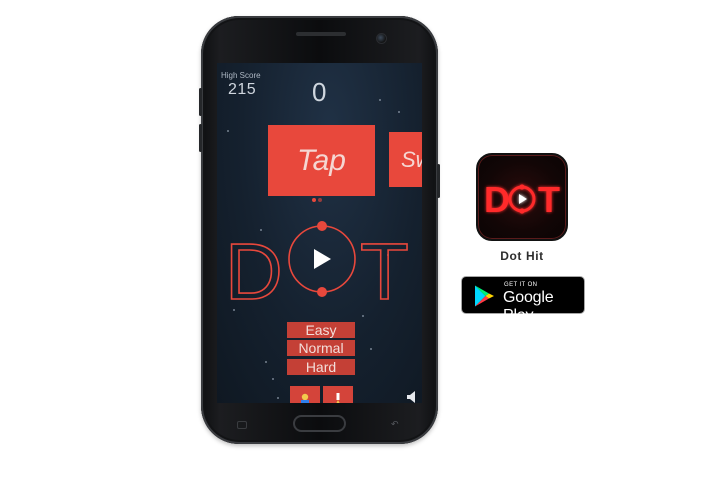  I want to click on home-button, so click(319, 423).